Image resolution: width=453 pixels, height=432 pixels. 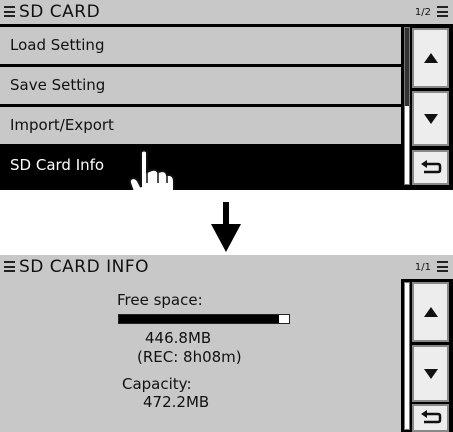 I want to click on menu-item-save-setting: Save Setting, so click(x=200, y=85).